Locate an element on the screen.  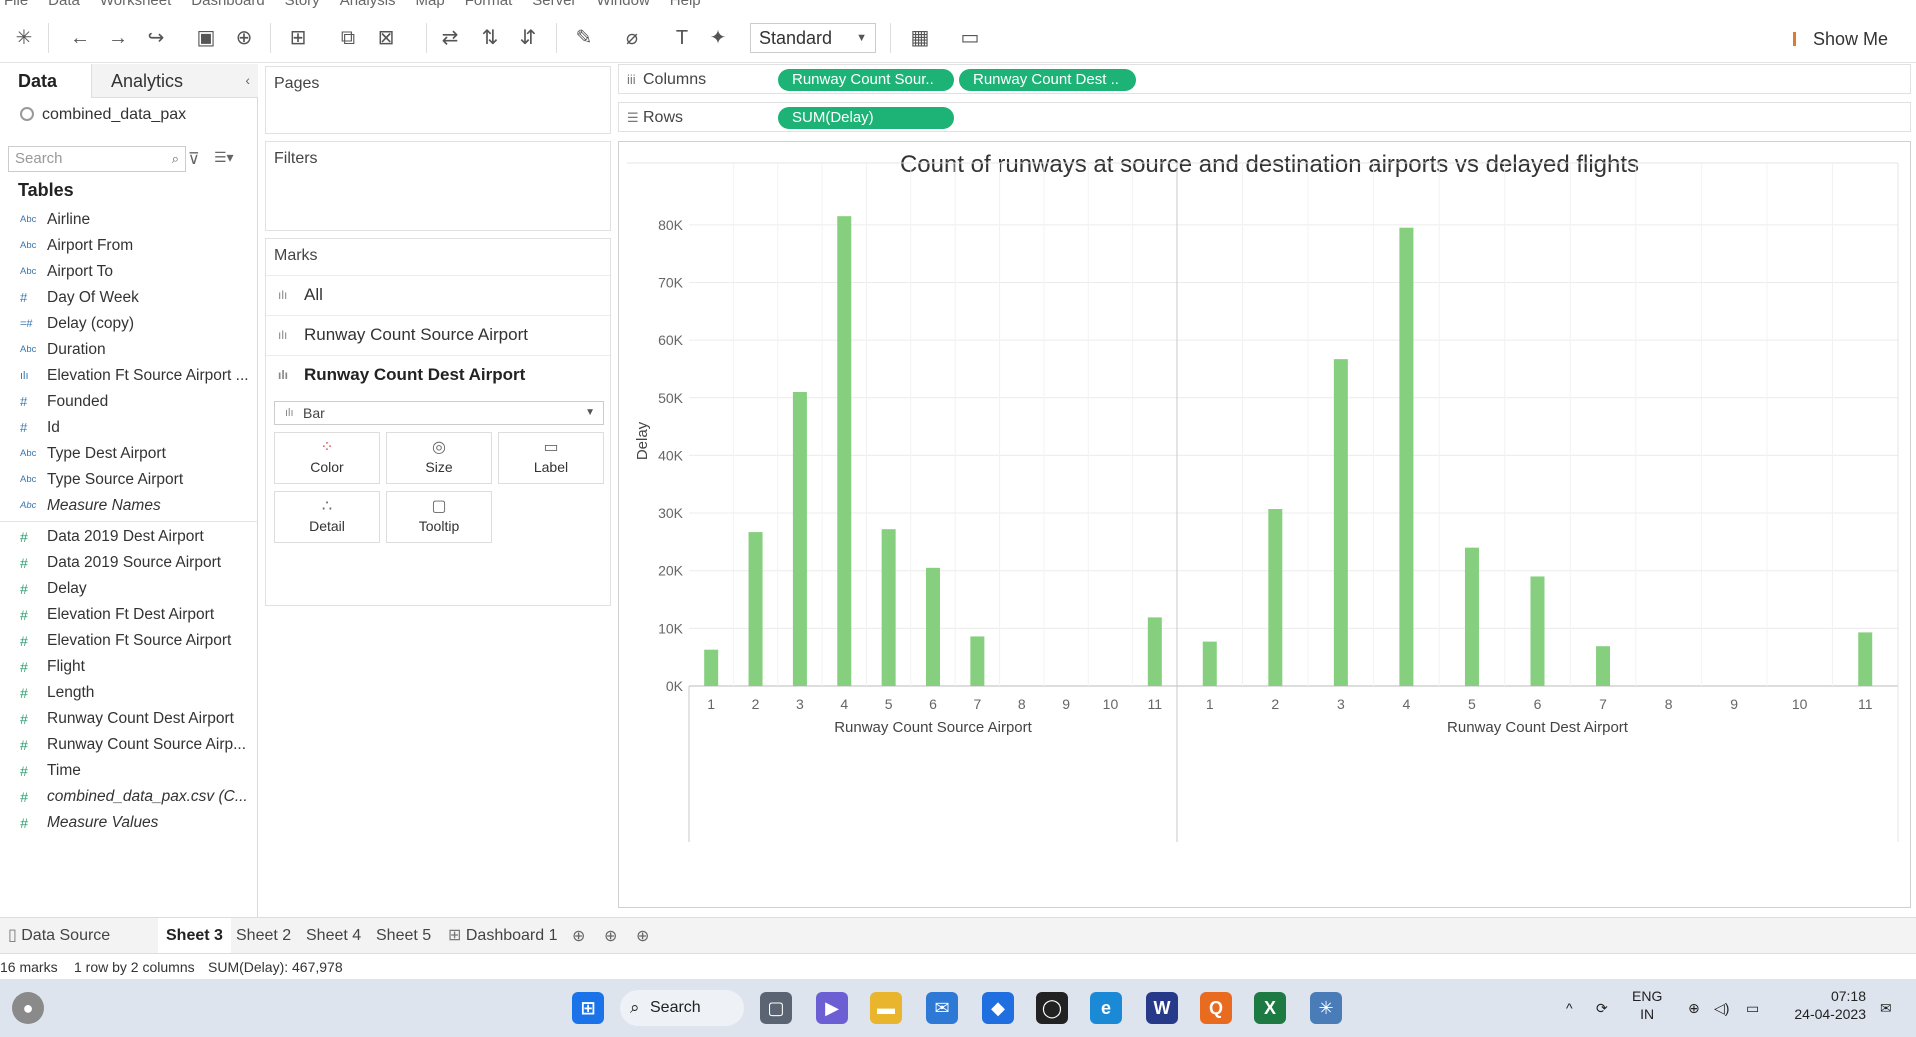
menu-item: File is located at coordinates (16, 4).